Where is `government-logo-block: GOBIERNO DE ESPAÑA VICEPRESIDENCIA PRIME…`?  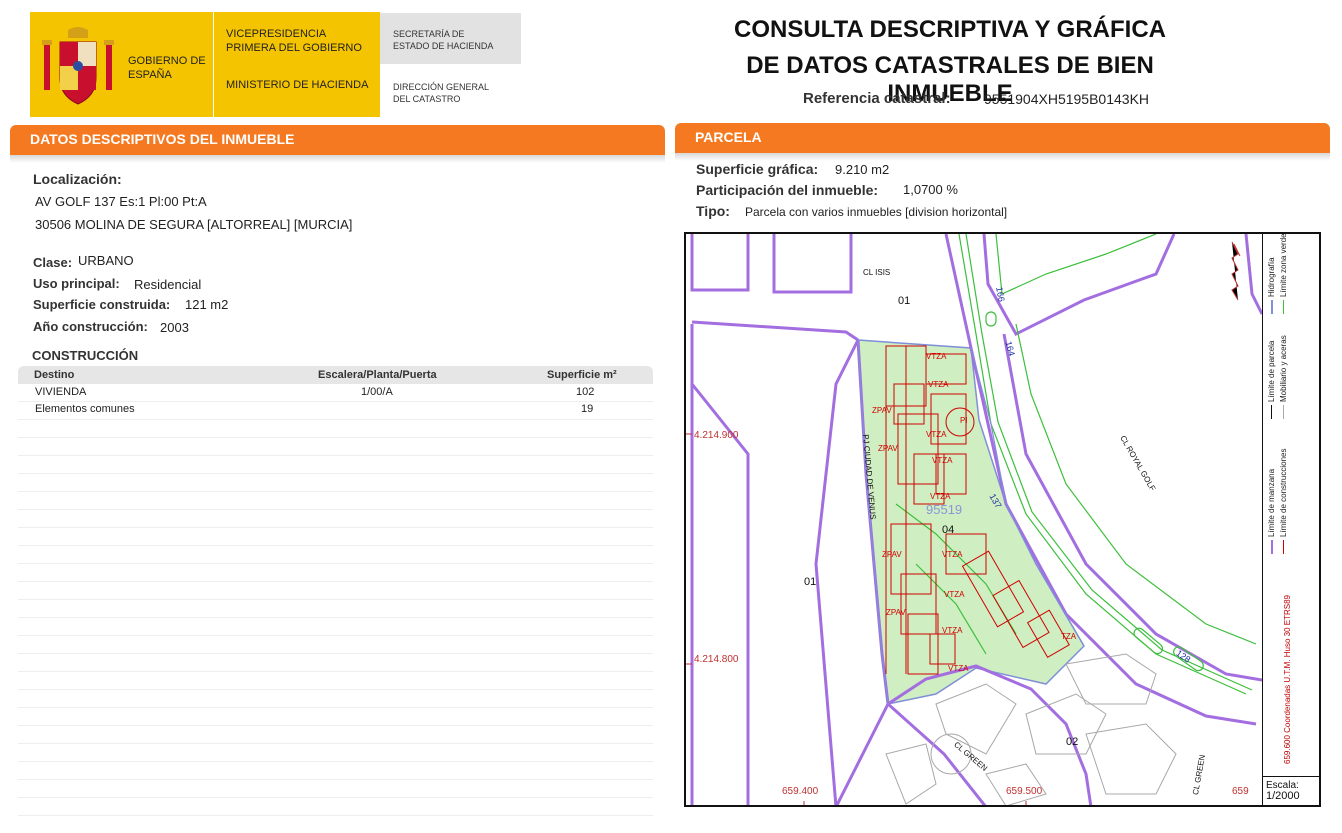
government-logo-block: GOBIERNO DE ESPAÑA VICEPRESIDENCIA PRIME… is located at coordinates (205, 64).